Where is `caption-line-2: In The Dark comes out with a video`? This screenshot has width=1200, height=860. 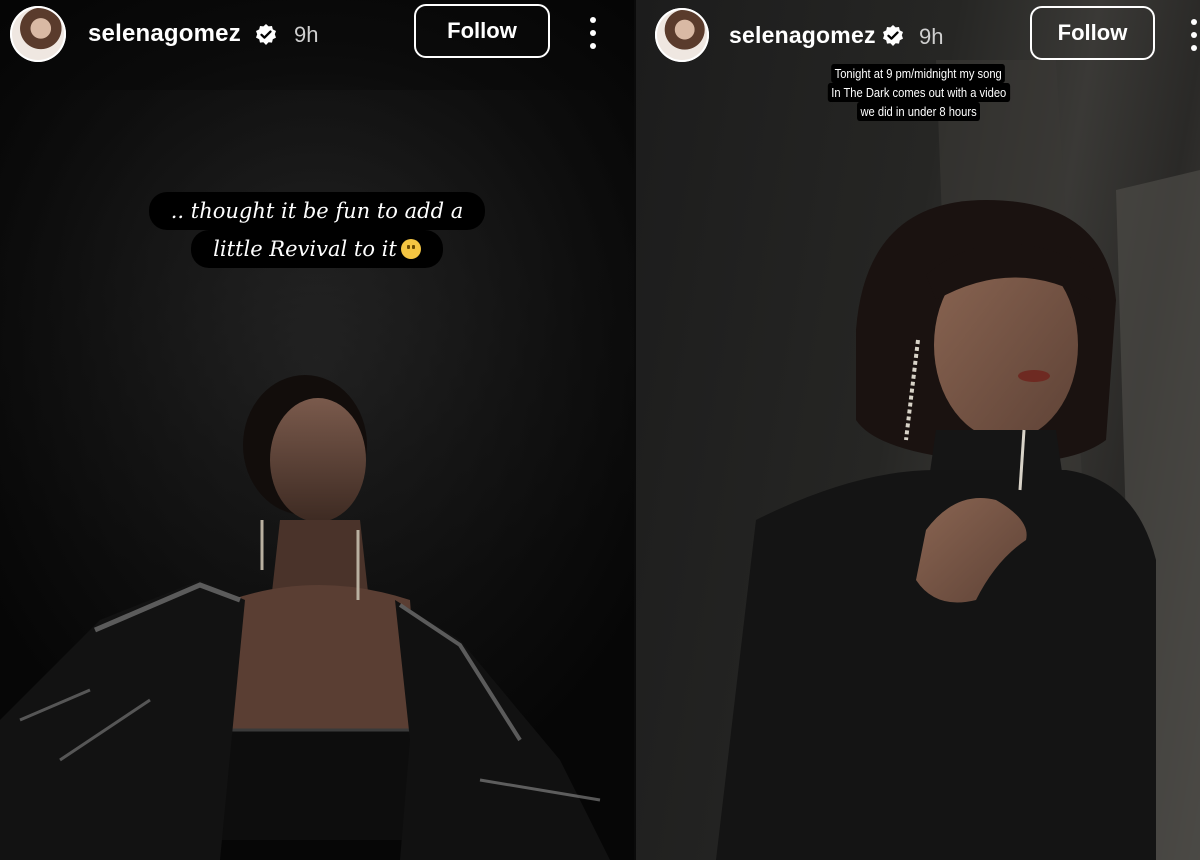
caption-line-2: In The Dark comes out with a video is located at coordinates (918, 92).